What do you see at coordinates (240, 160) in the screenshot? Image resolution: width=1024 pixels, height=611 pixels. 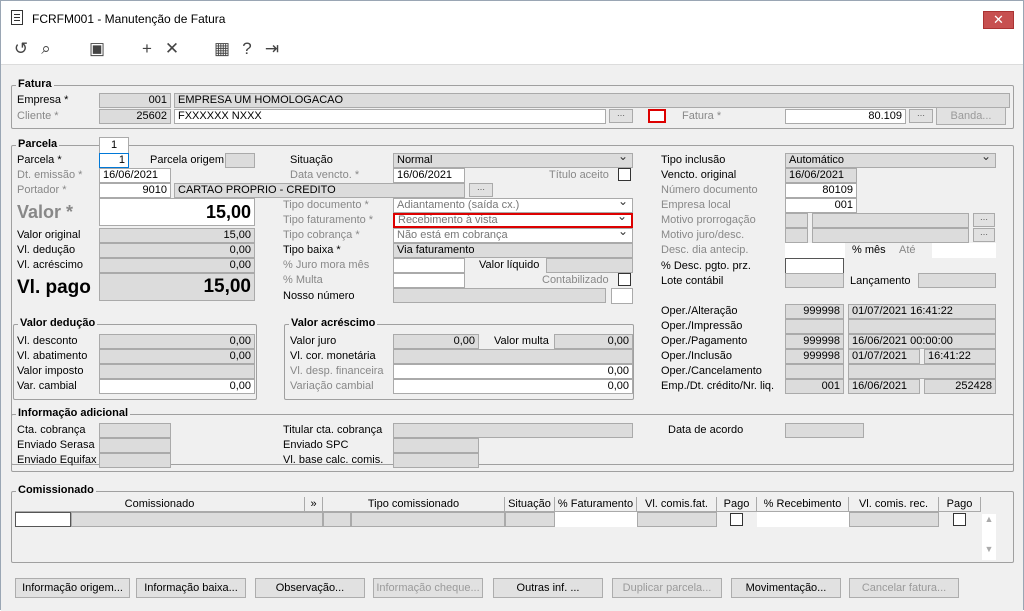 I see `parcela-origem-field` at bounding box center [240, 160].